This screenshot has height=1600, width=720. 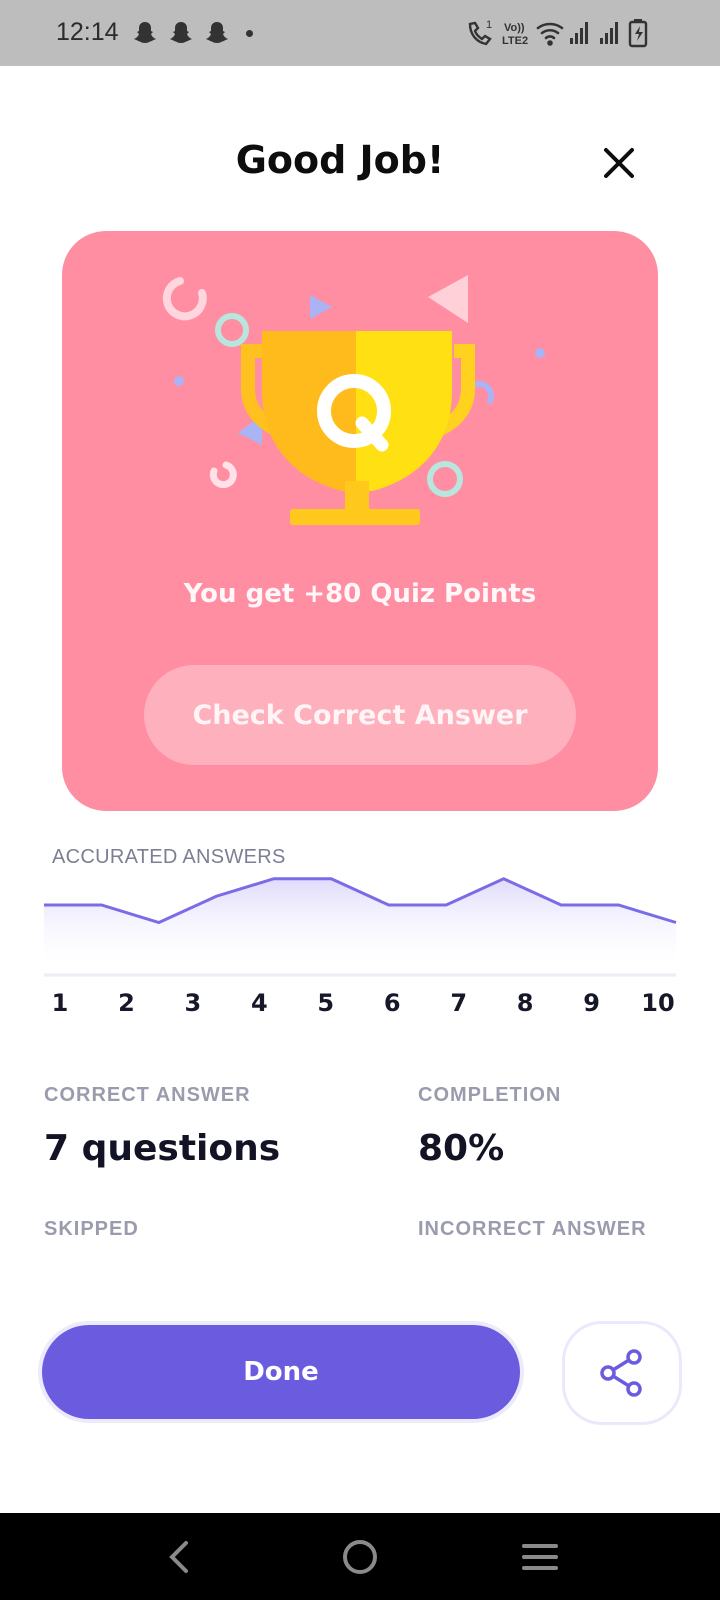 What do you see at coordinates (490, 1095) in the screenshot?
I see `completion-label: COMPLETION` at bounding box center [490, 1095].